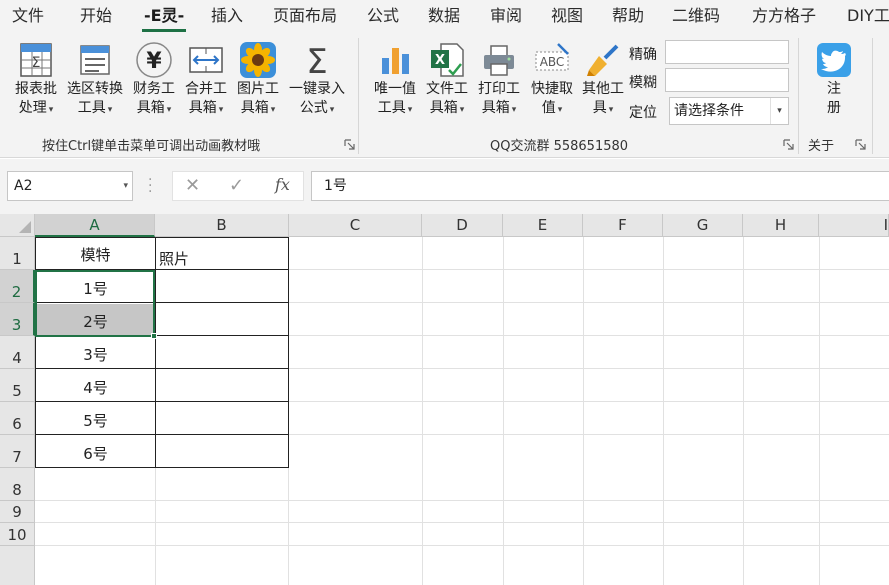 Image resolution: width=889 pixels, height=585 pixels. I want to click on tab-home: 开始, so click(96, 17).